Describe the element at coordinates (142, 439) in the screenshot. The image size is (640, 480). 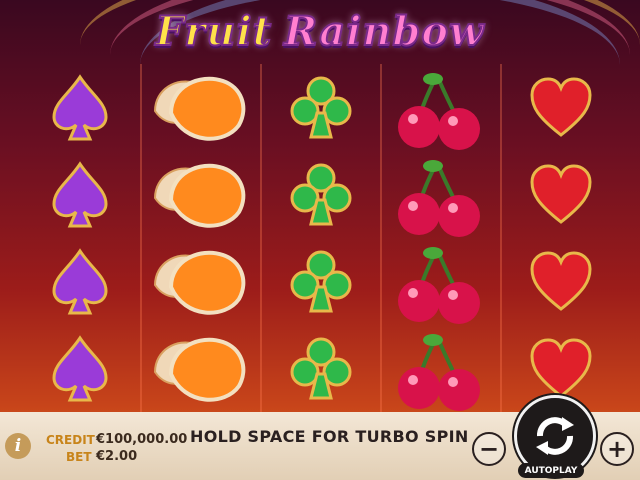
I see `credit-value: €100,000.00` at that location.